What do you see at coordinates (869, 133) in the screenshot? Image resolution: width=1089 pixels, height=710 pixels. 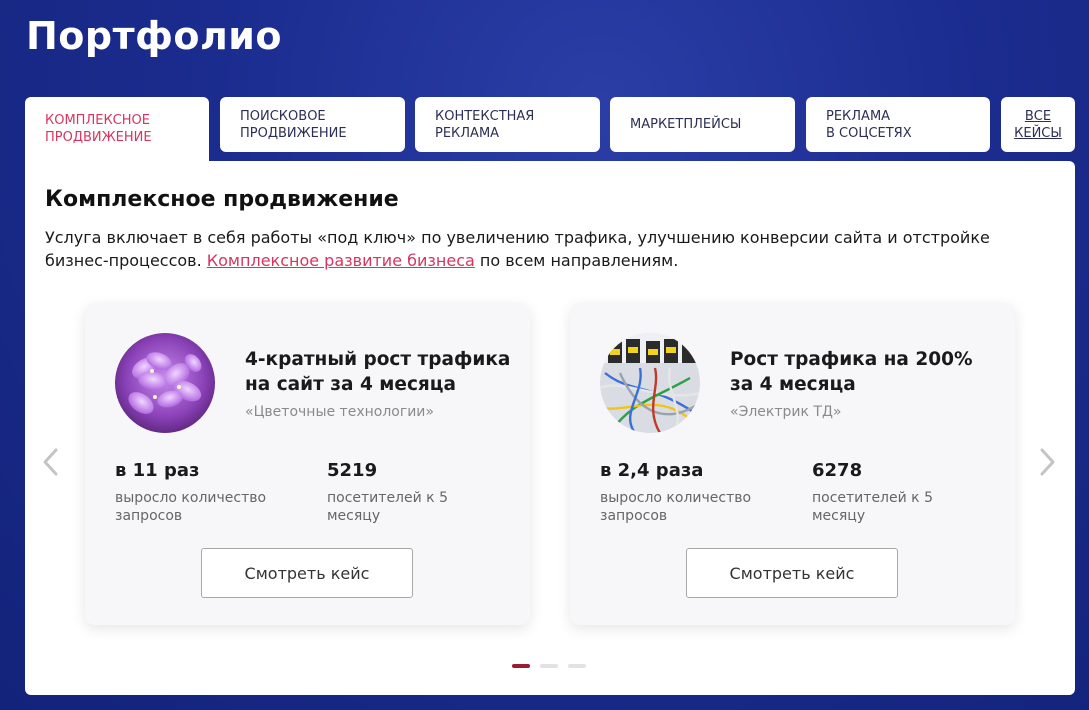 I see `tab-label-line: В СОЦСЕТЯХ` at bounding box center [869, 133].